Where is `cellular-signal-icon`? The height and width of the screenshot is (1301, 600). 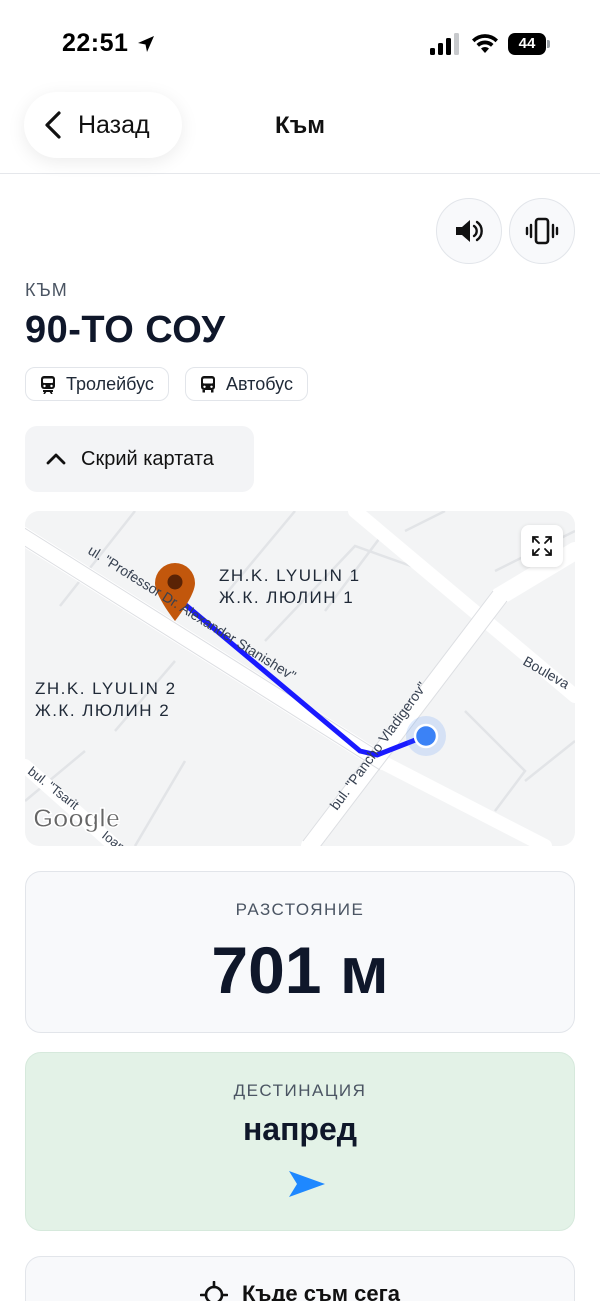
cellular-signal-icon is located at coordinates (444, 44).